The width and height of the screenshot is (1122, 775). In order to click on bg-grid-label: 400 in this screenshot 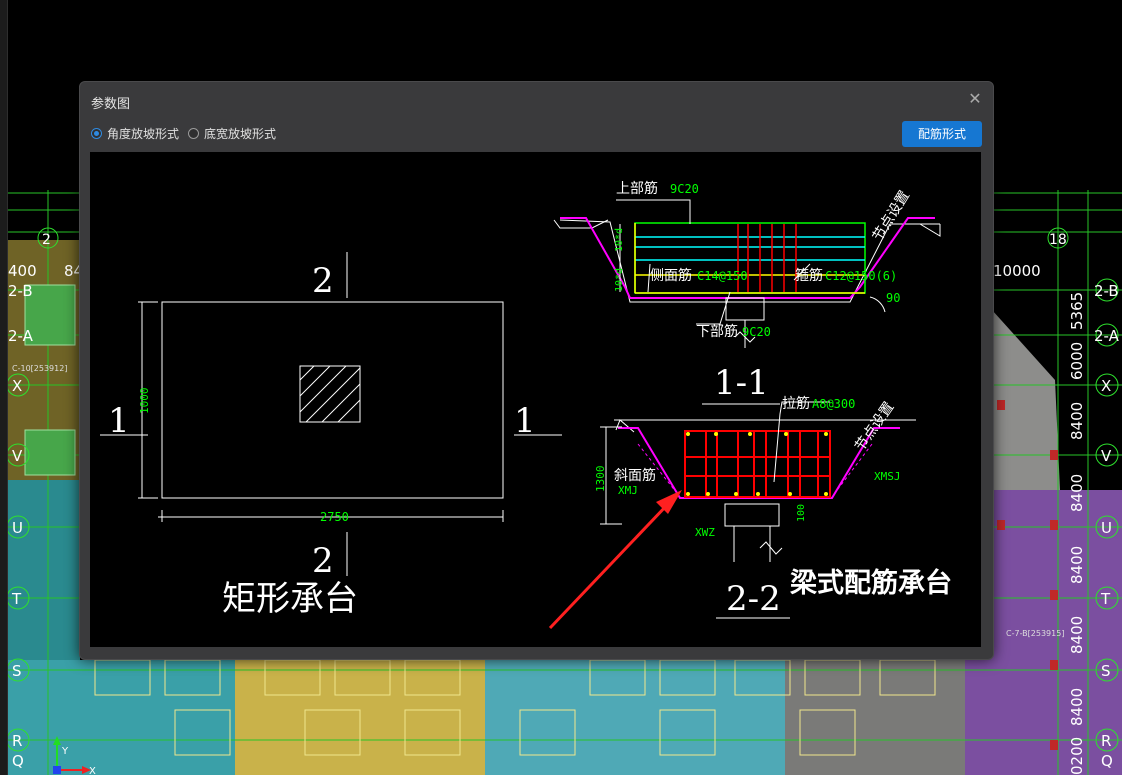, I will do `click(22, 271)`.